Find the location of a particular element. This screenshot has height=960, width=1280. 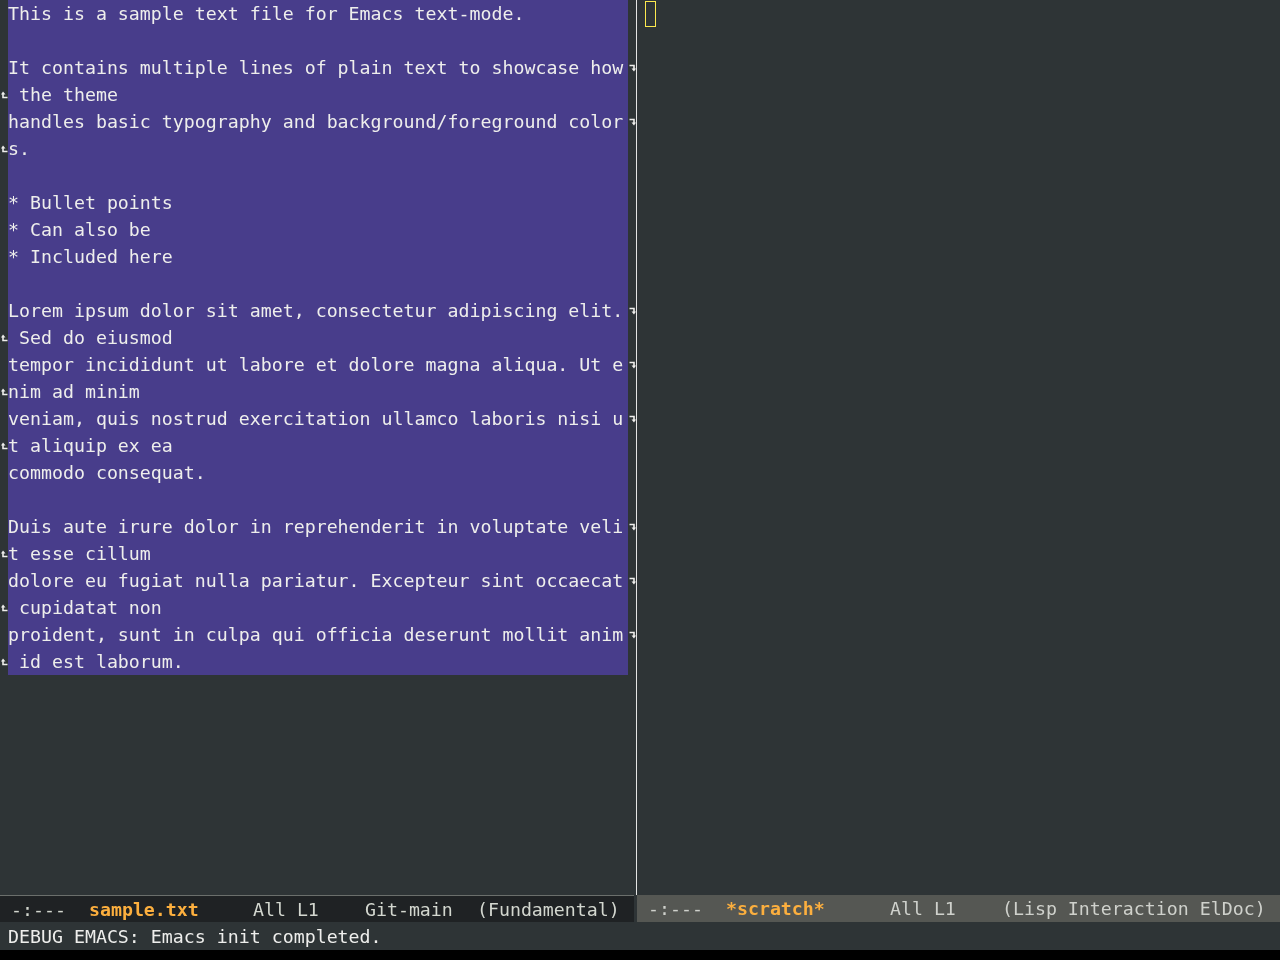

buffer-name: sample.txt is located at coordinates (144, 909).